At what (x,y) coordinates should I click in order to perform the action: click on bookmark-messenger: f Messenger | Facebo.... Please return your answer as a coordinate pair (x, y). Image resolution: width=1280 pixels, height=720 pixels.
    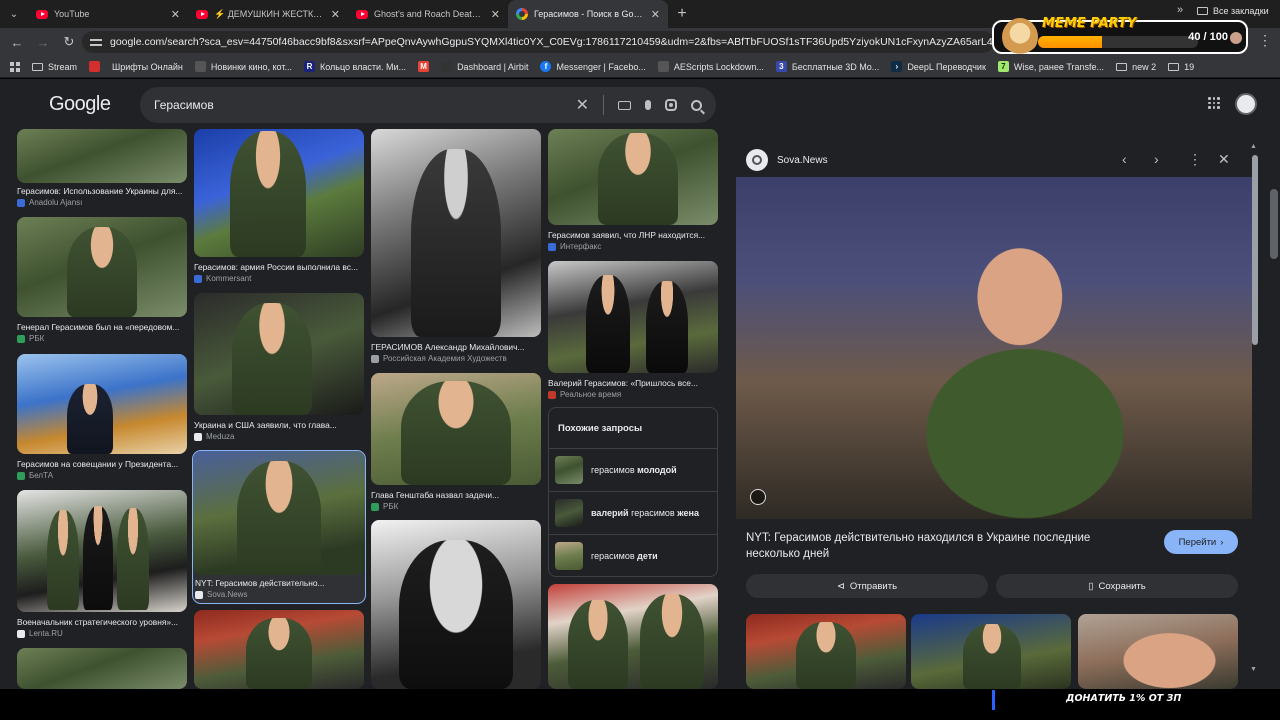
    Looking at the image, I should click on (592, 66).